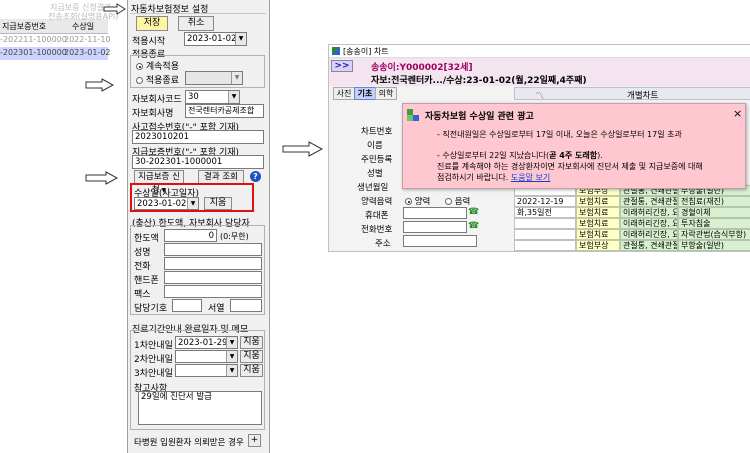 This screenshot has height=453, width=750. What do you see at coordinates (55, 40) in the screenshot?
I see `table-row: -202211-100000 2022-11-10` at bounding box center [55, 40].